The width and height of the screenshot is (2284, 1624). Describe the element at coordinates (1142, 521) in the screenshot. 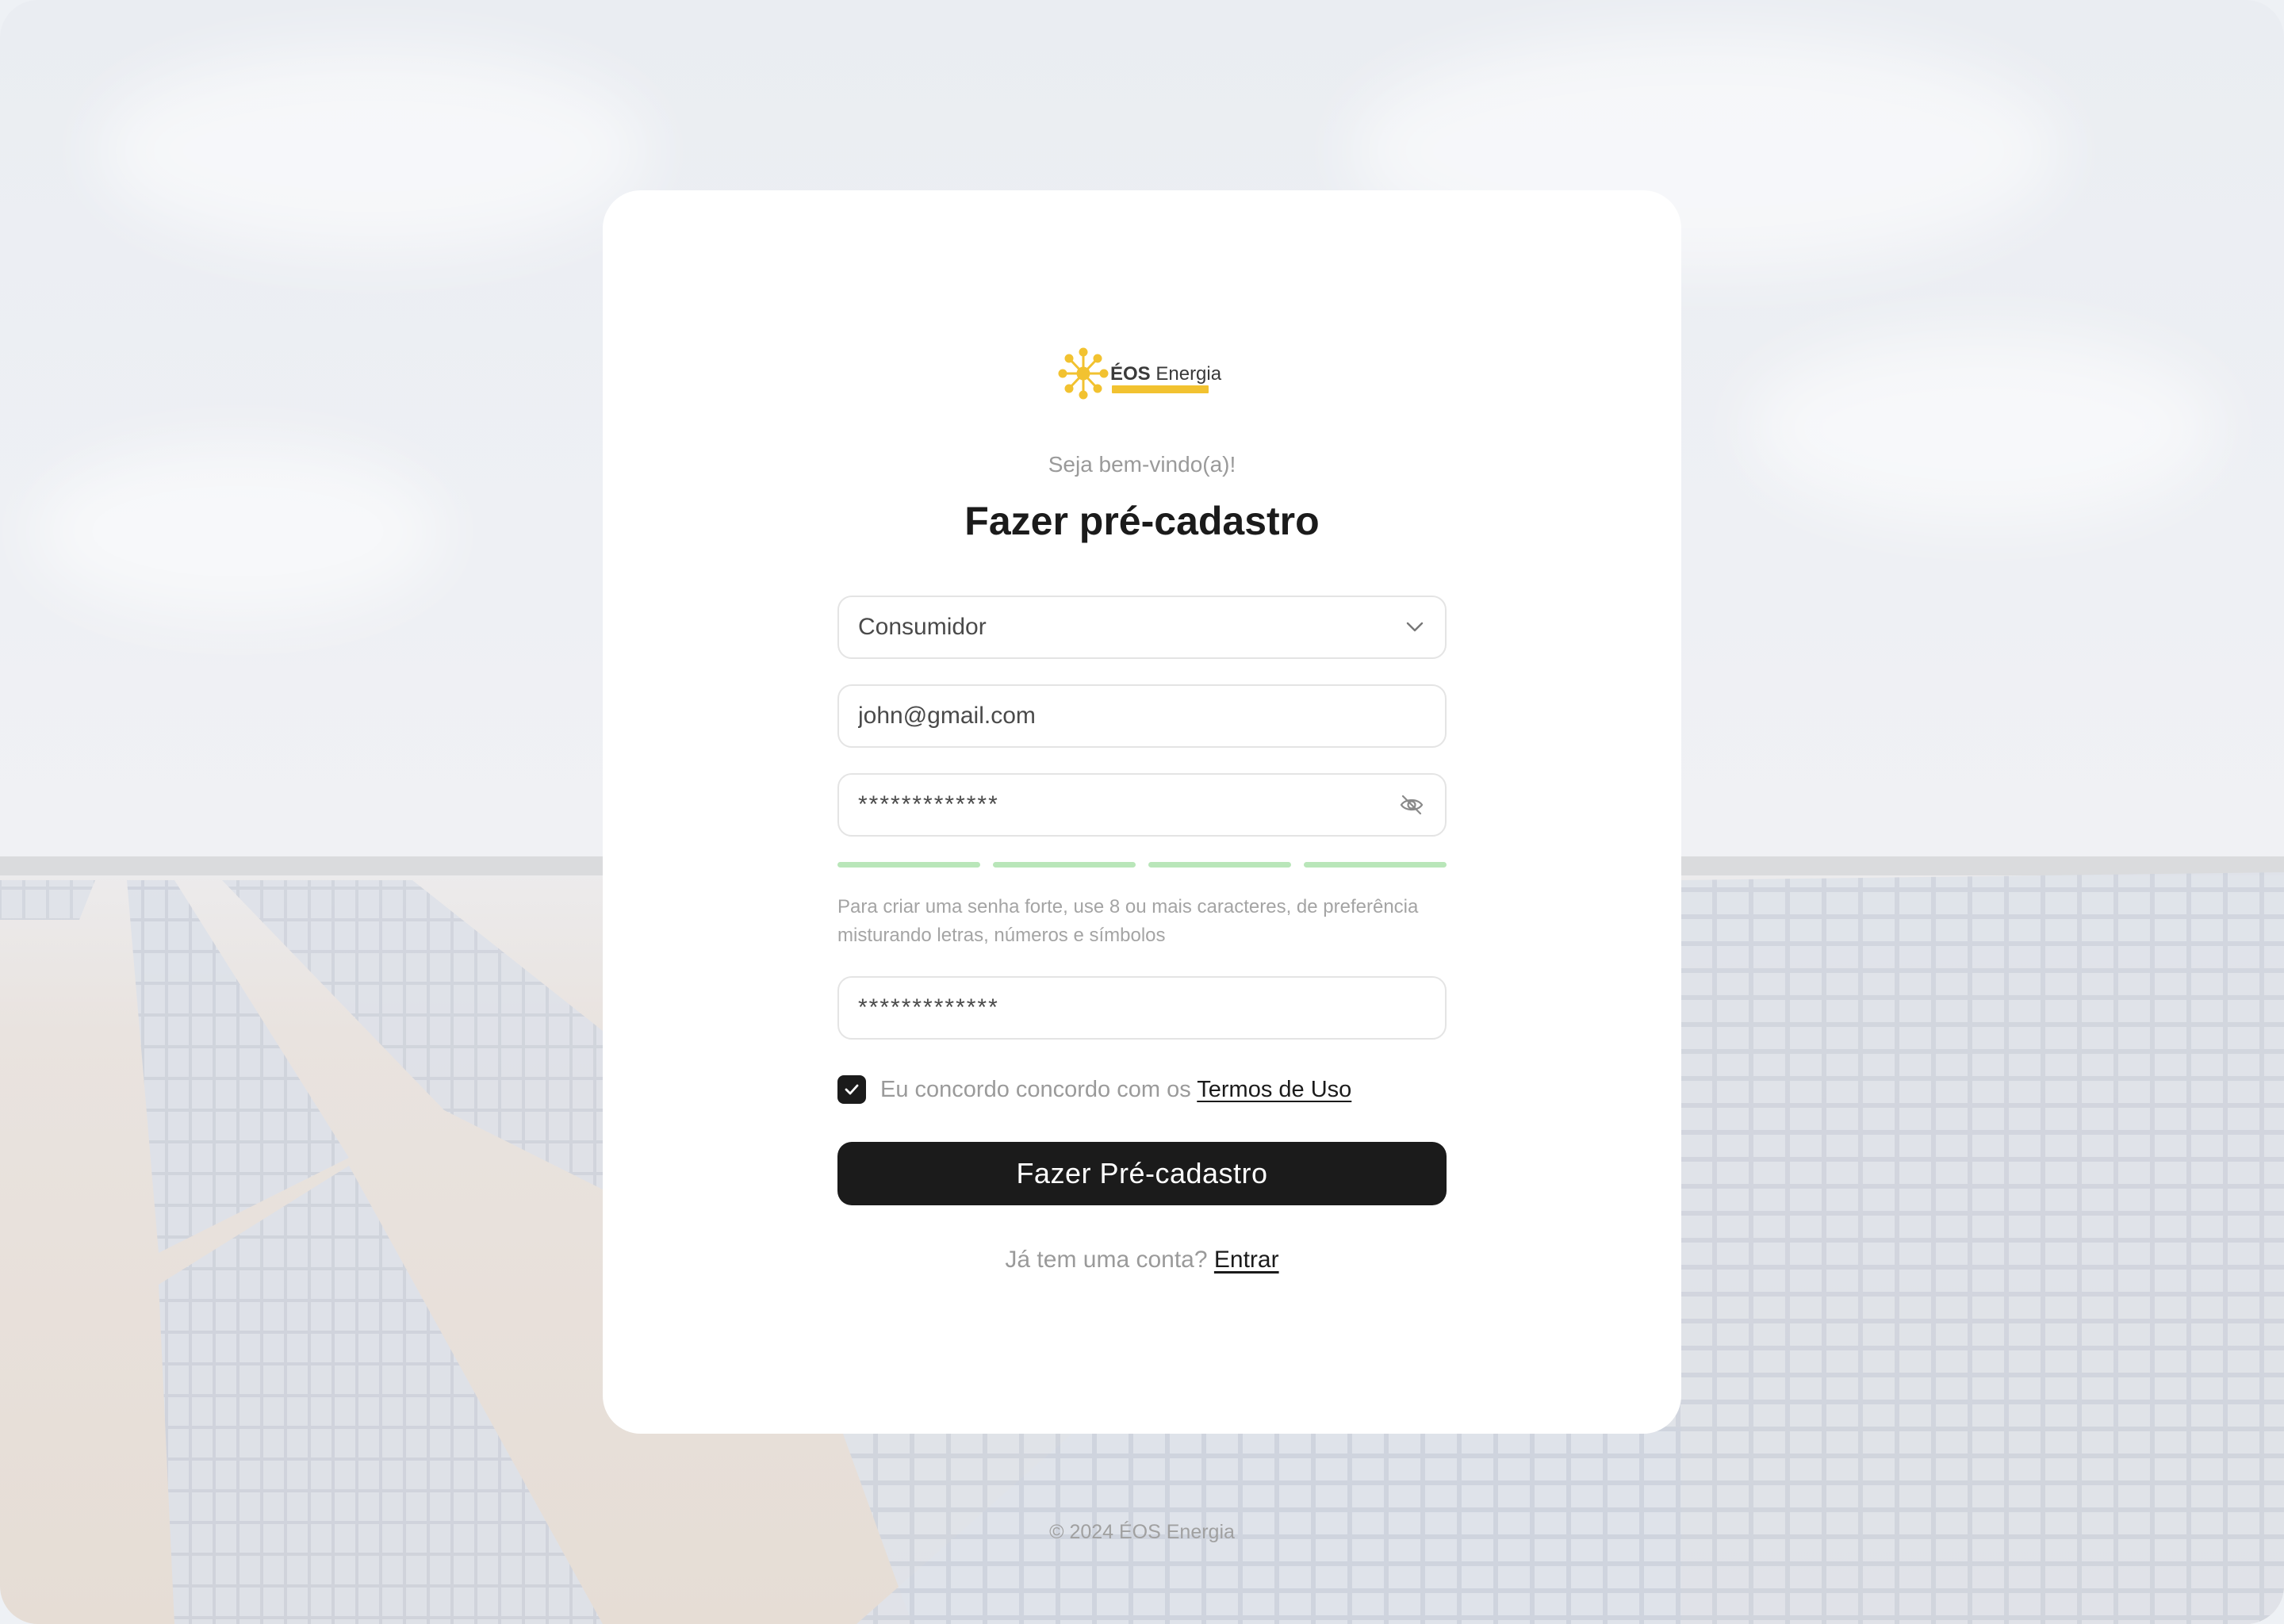

I see `page-title: Fazer pré-cadastro` at that location.